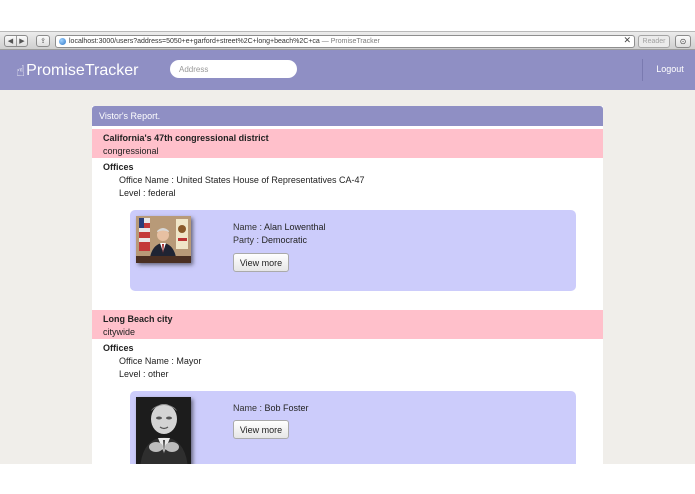 The width and height of the screenshot is (695, 494). Describe the element at coordinates (21, 41) in the screenshot. I see `forward-icon: ▶` at that location.